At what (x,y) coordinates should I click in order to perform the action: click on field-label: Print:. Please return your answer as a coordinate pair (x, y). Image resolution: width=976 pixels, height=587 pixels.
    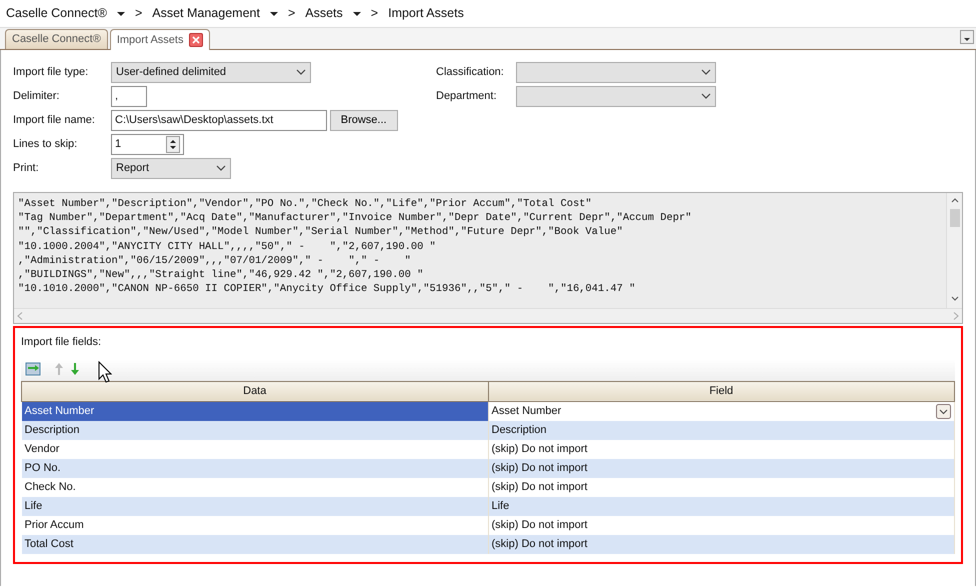
    Looking at the image, I should click on (26, 168).